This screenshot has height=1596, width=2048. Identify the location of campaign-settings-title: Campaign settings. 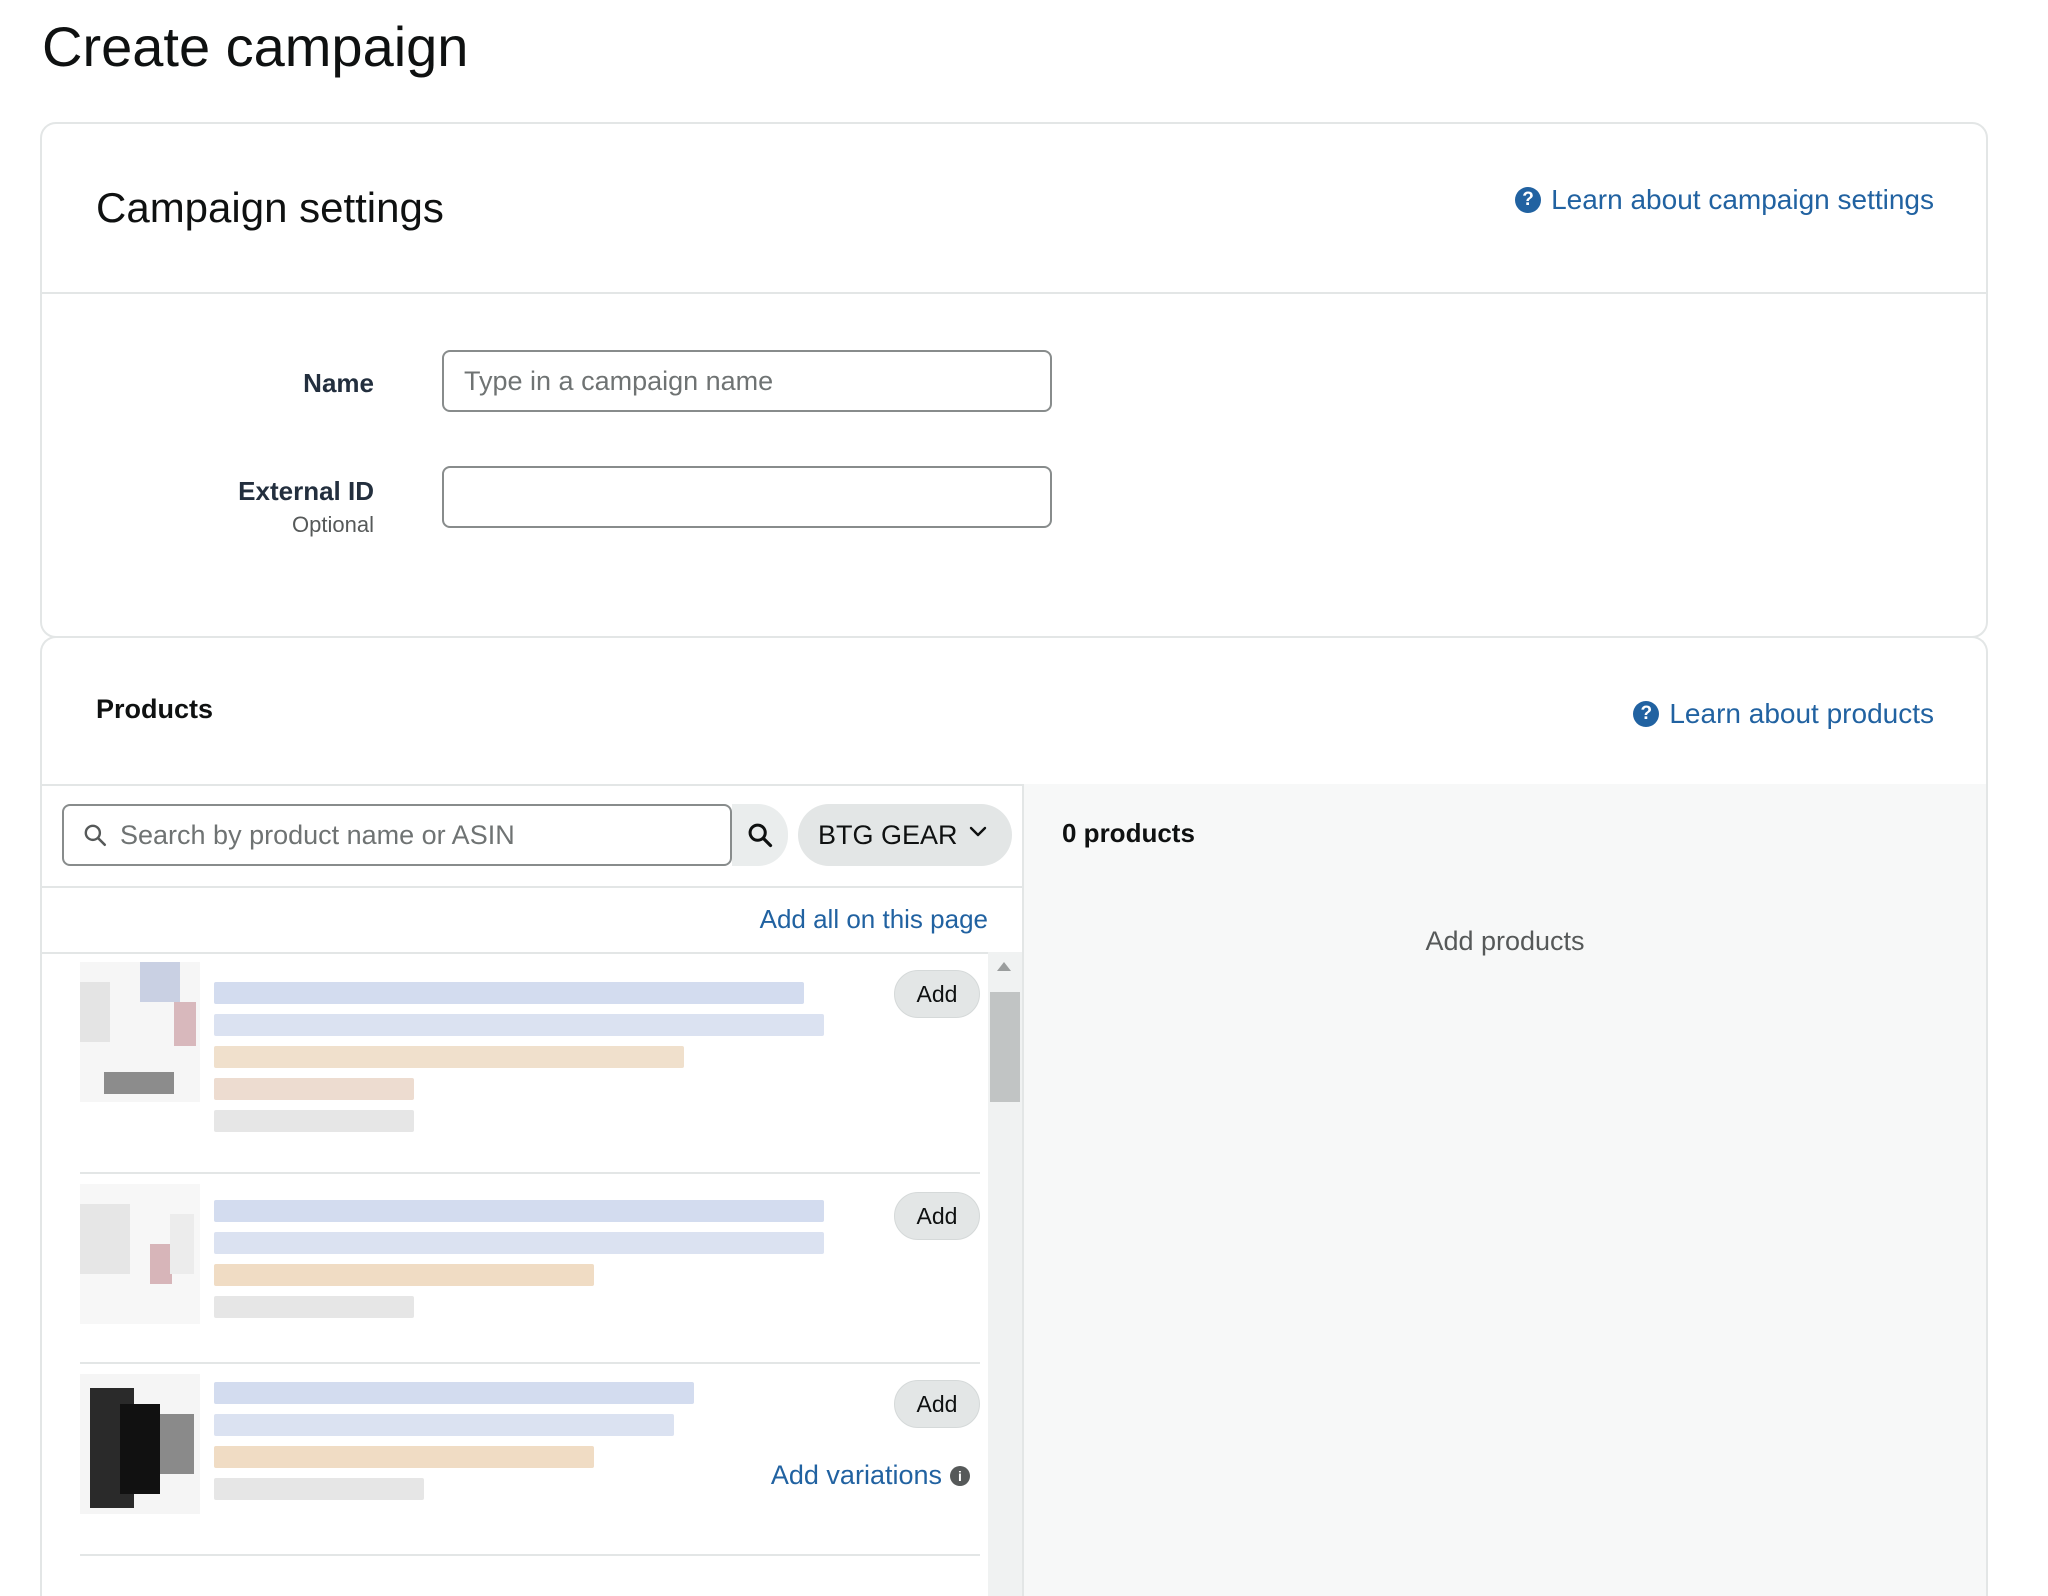
(270, 207).